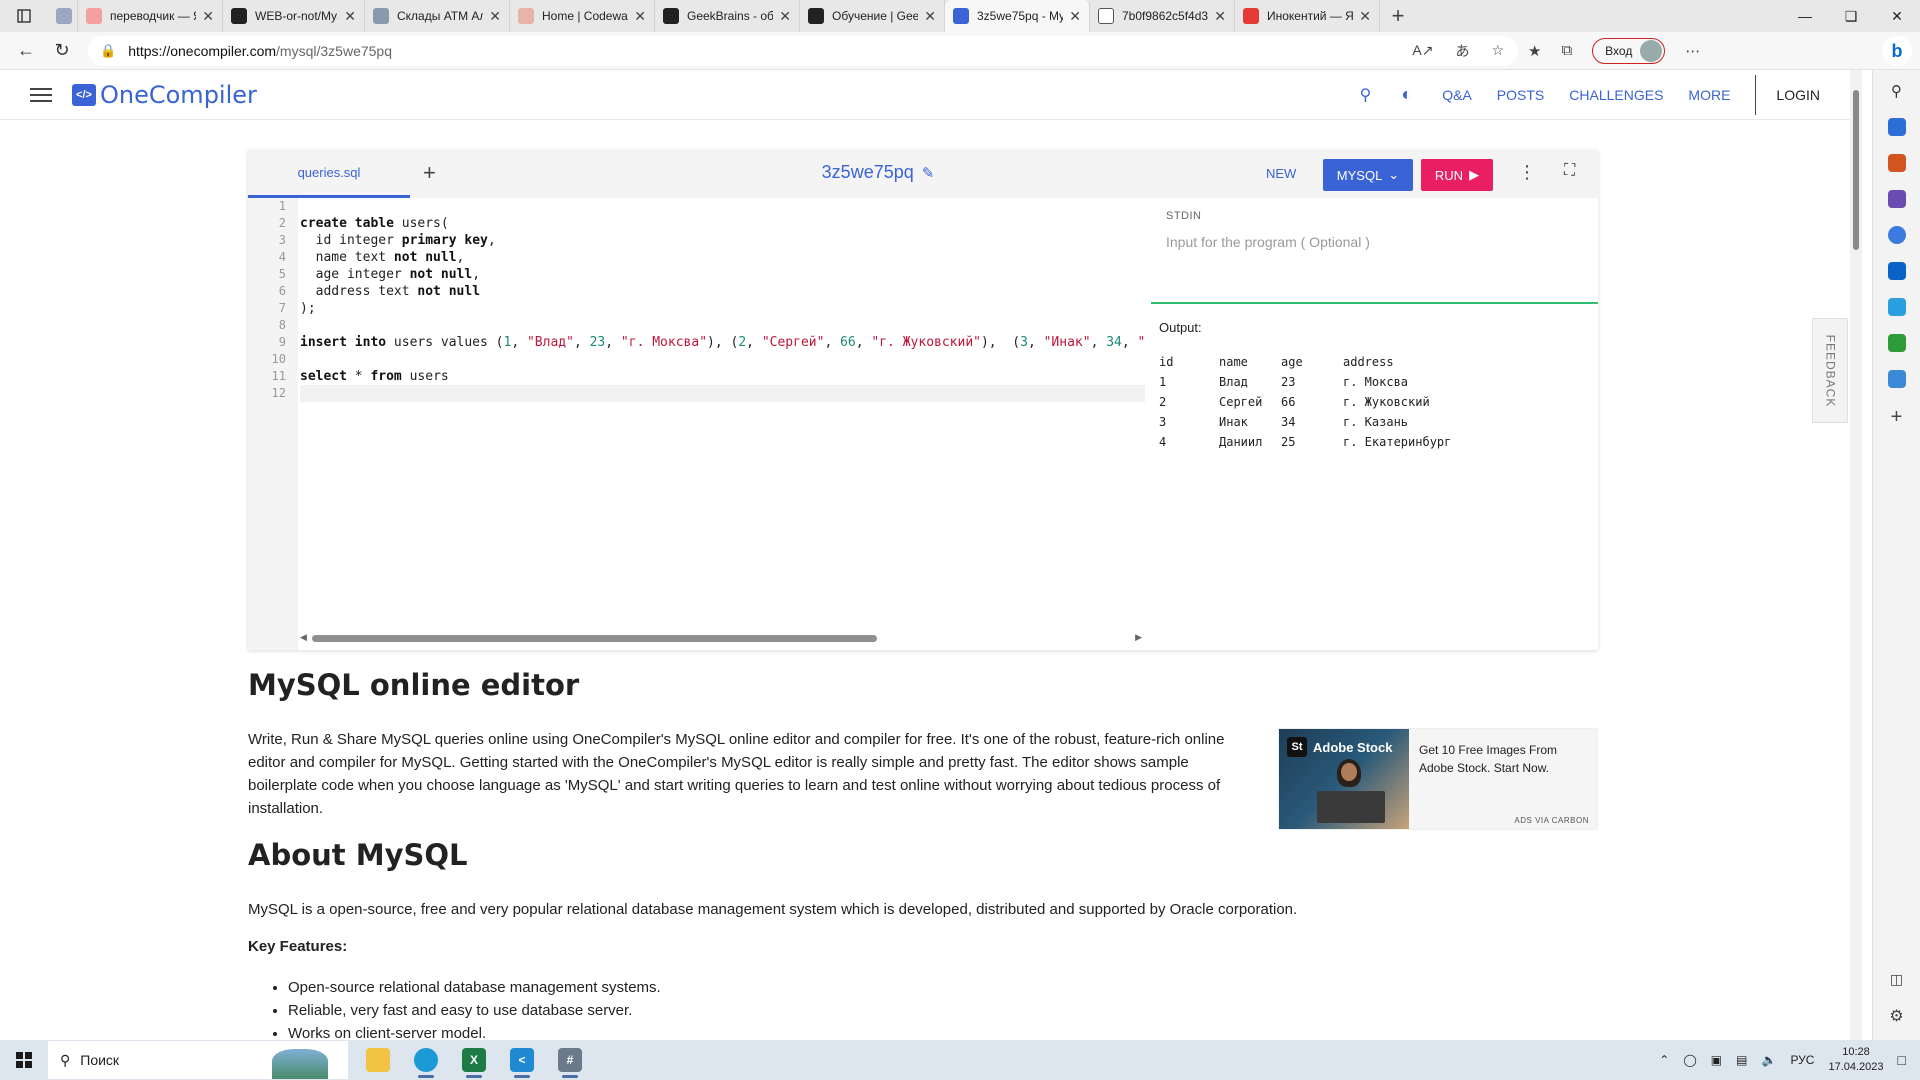 Image resolution: width=1920 pixels, height=1080 pixels. What do you see at coordinates (202, 50) in the screenshot?
I see `url-host: https://onecompiler.com` at bounding box center [202, 50].